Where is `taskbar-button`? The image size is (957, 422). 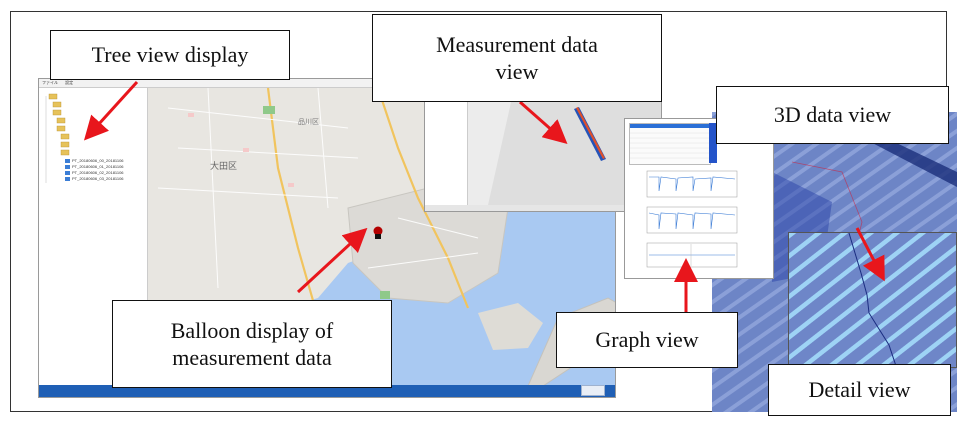 taskbar-button is located at coordinates (593, 390).